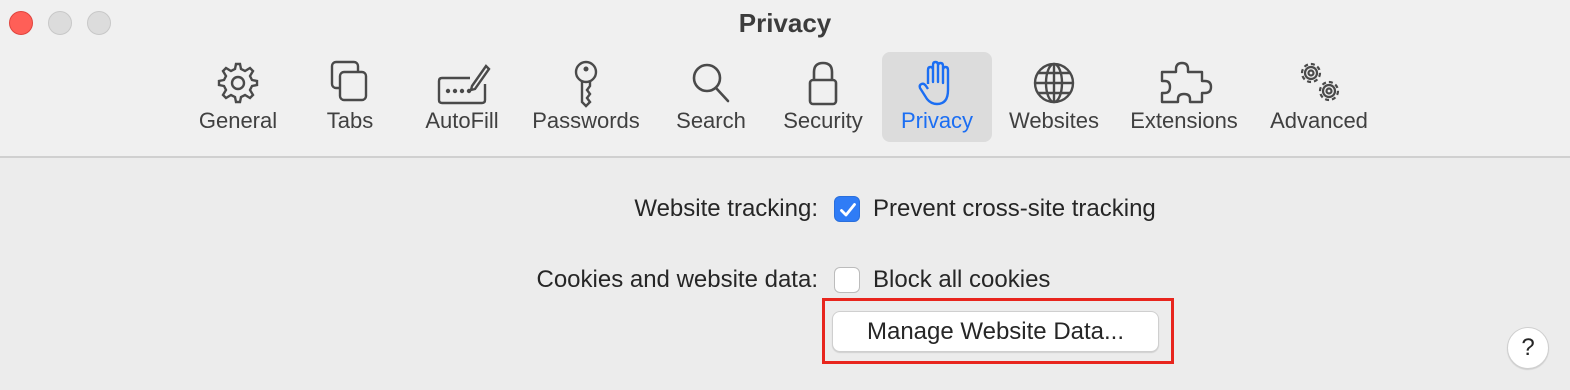 This screenshot has width=1570, height=390. I want to click on tab-autofill: AutoFill, so click(462, 97).